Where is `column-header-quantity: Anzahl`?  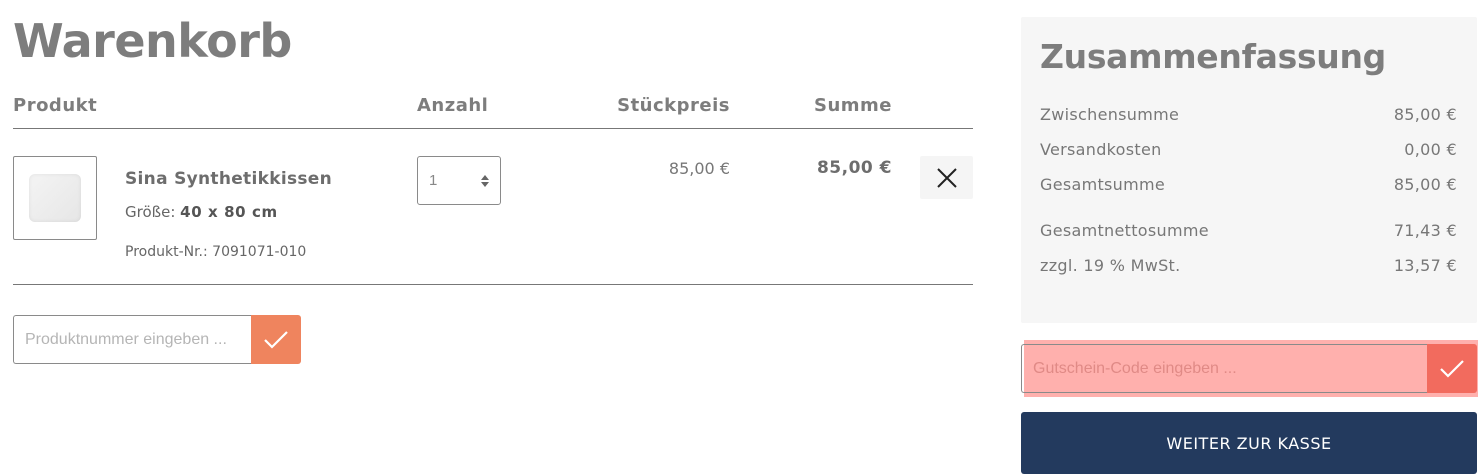
column-header-quantity: Anzahl is located at coordinates (453, 105).